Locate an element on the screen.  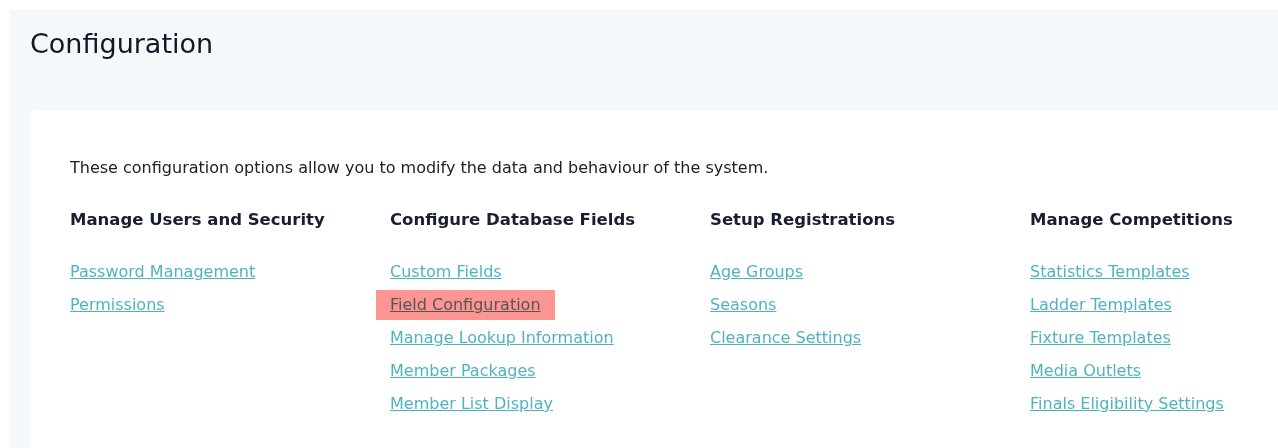
section-heading: Setup Registrations is located at coordinates (803, 220).